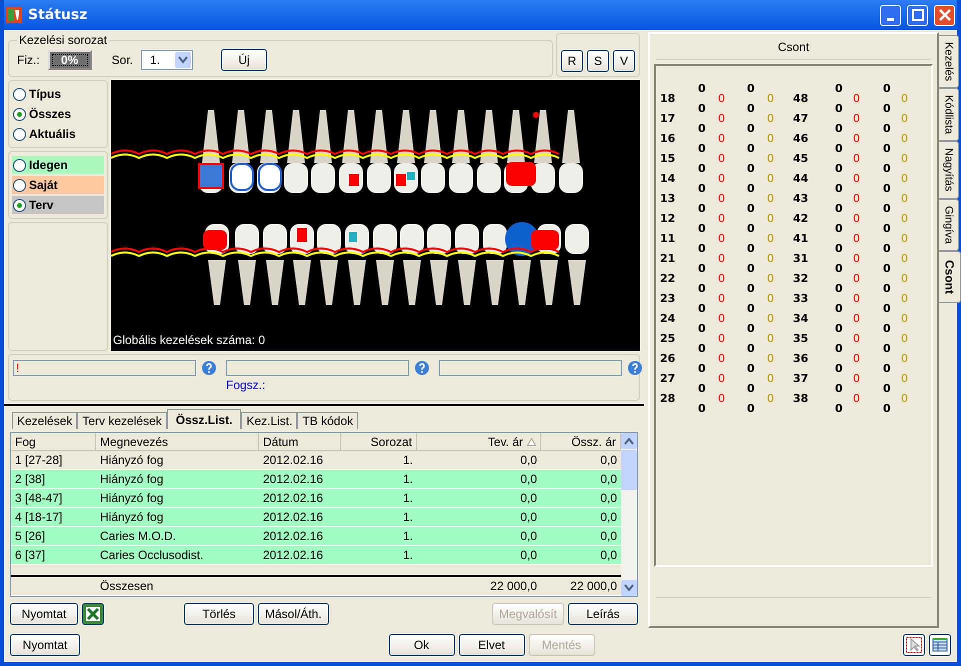  I want to click on filter-radio: Aktuális, so click(58, 134).